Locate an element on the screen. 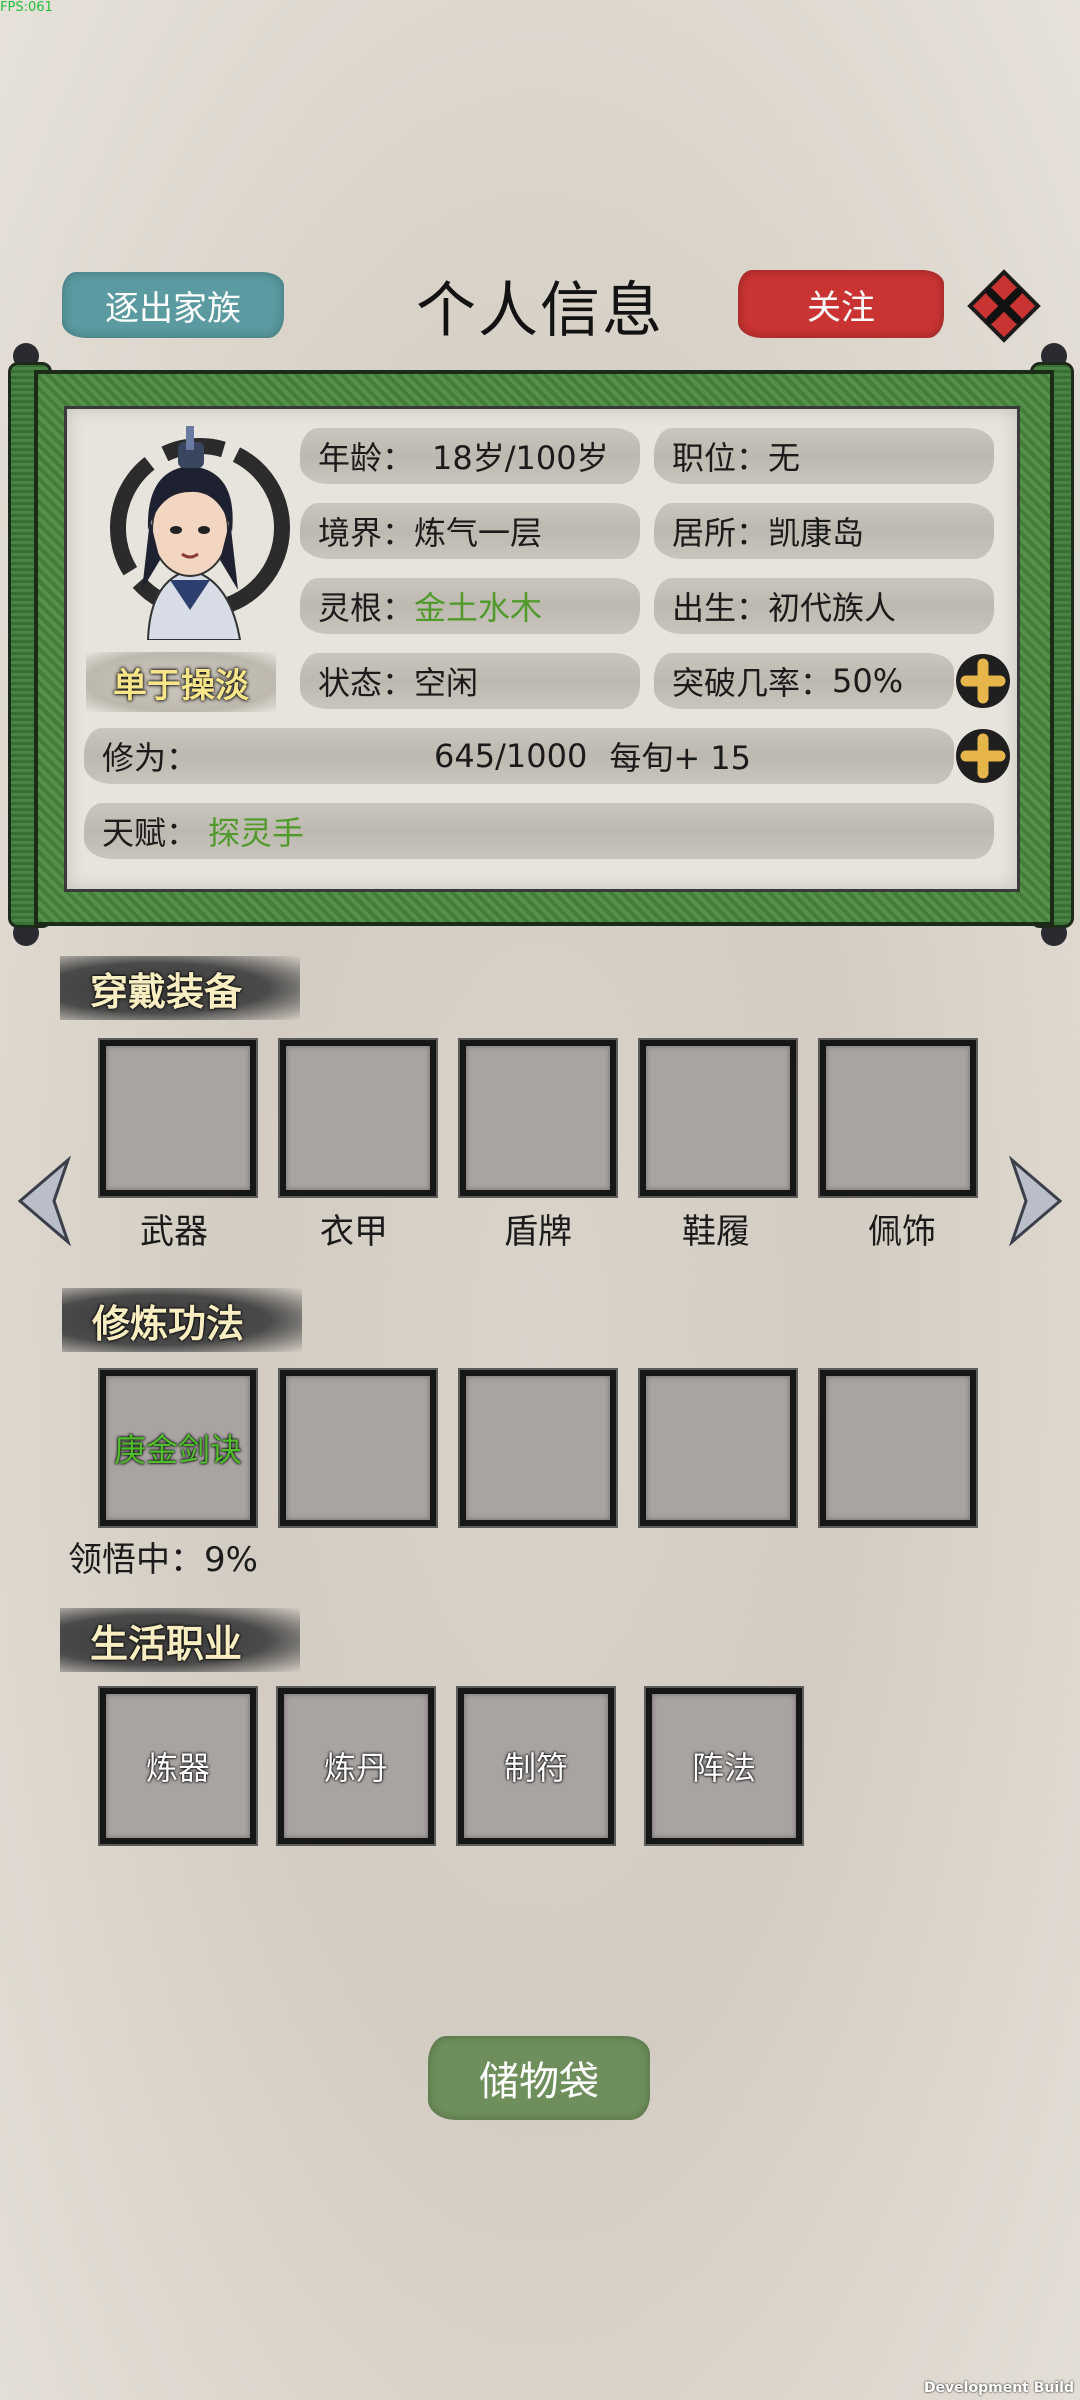 The image size is (1080, 2400). realm-value: 炼气一层 is located at coordinates (478, 533).